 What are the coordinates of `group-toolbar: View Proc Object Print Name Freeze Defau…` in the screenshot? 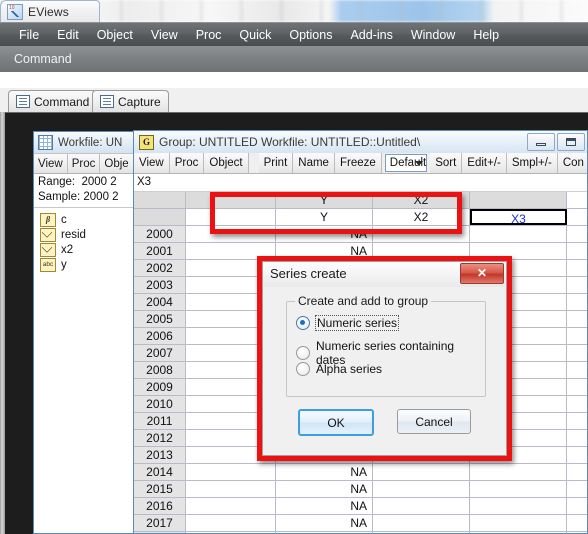 It's located at (360, 163).